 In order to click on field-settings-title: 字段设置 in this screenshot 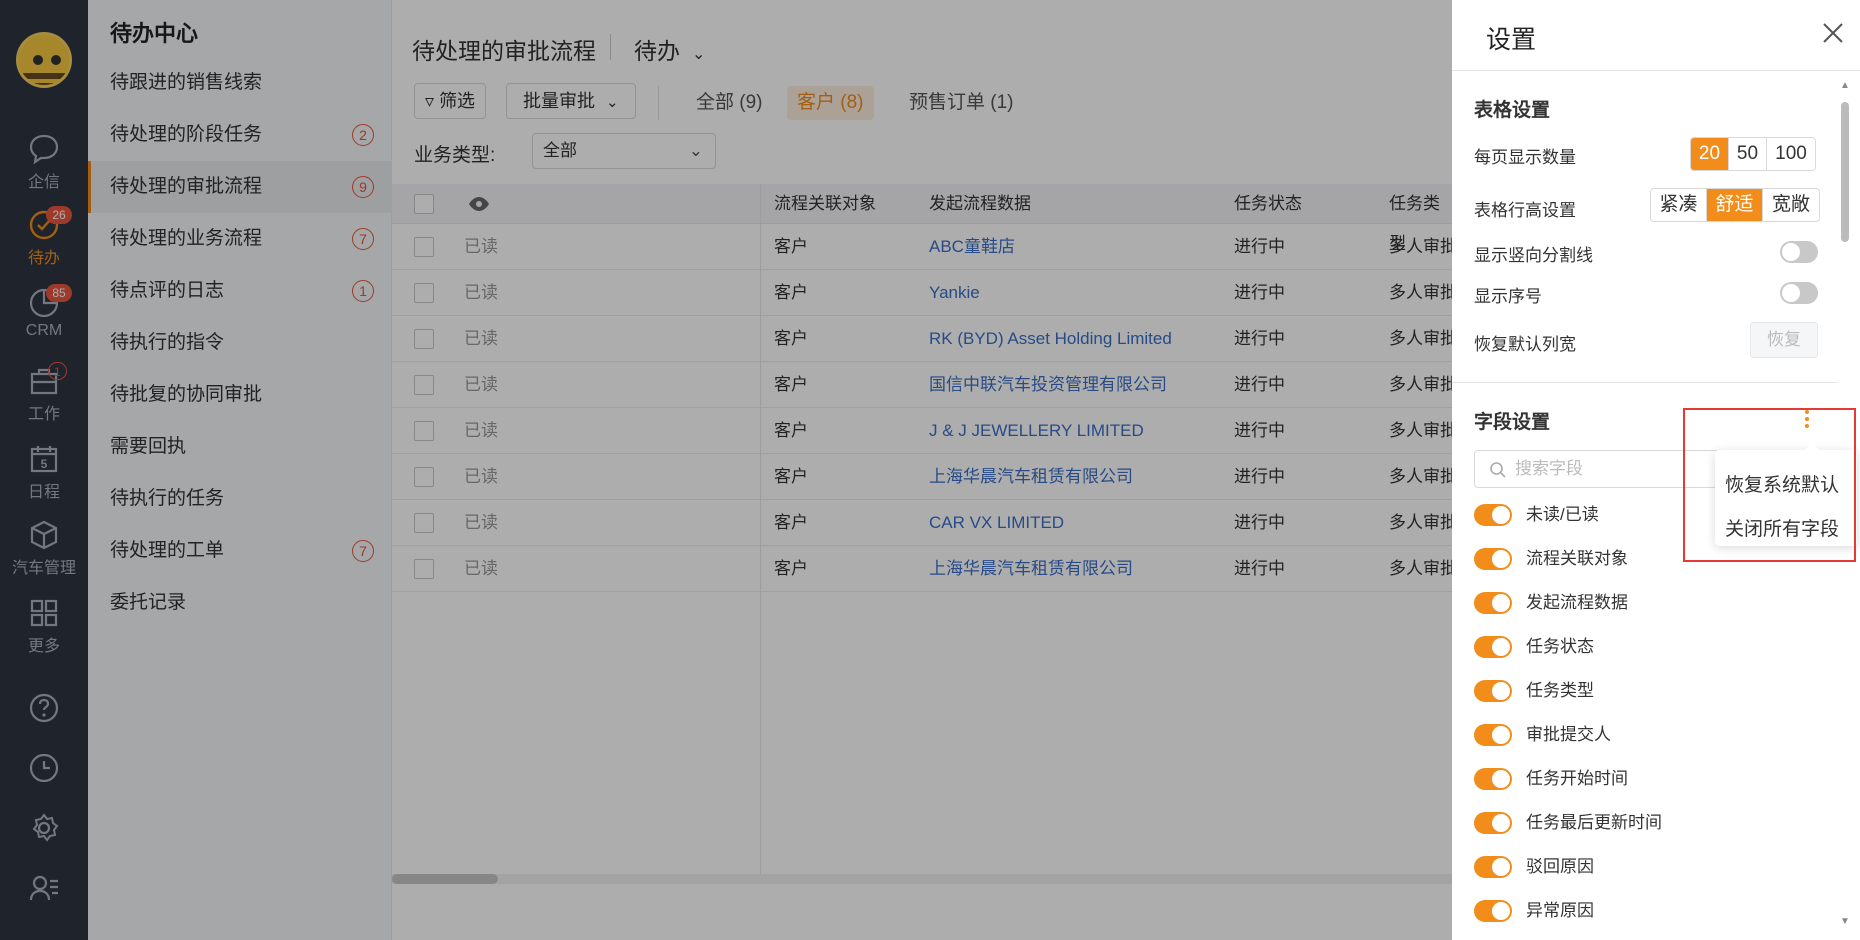, I will do `click(1512, 422)`.